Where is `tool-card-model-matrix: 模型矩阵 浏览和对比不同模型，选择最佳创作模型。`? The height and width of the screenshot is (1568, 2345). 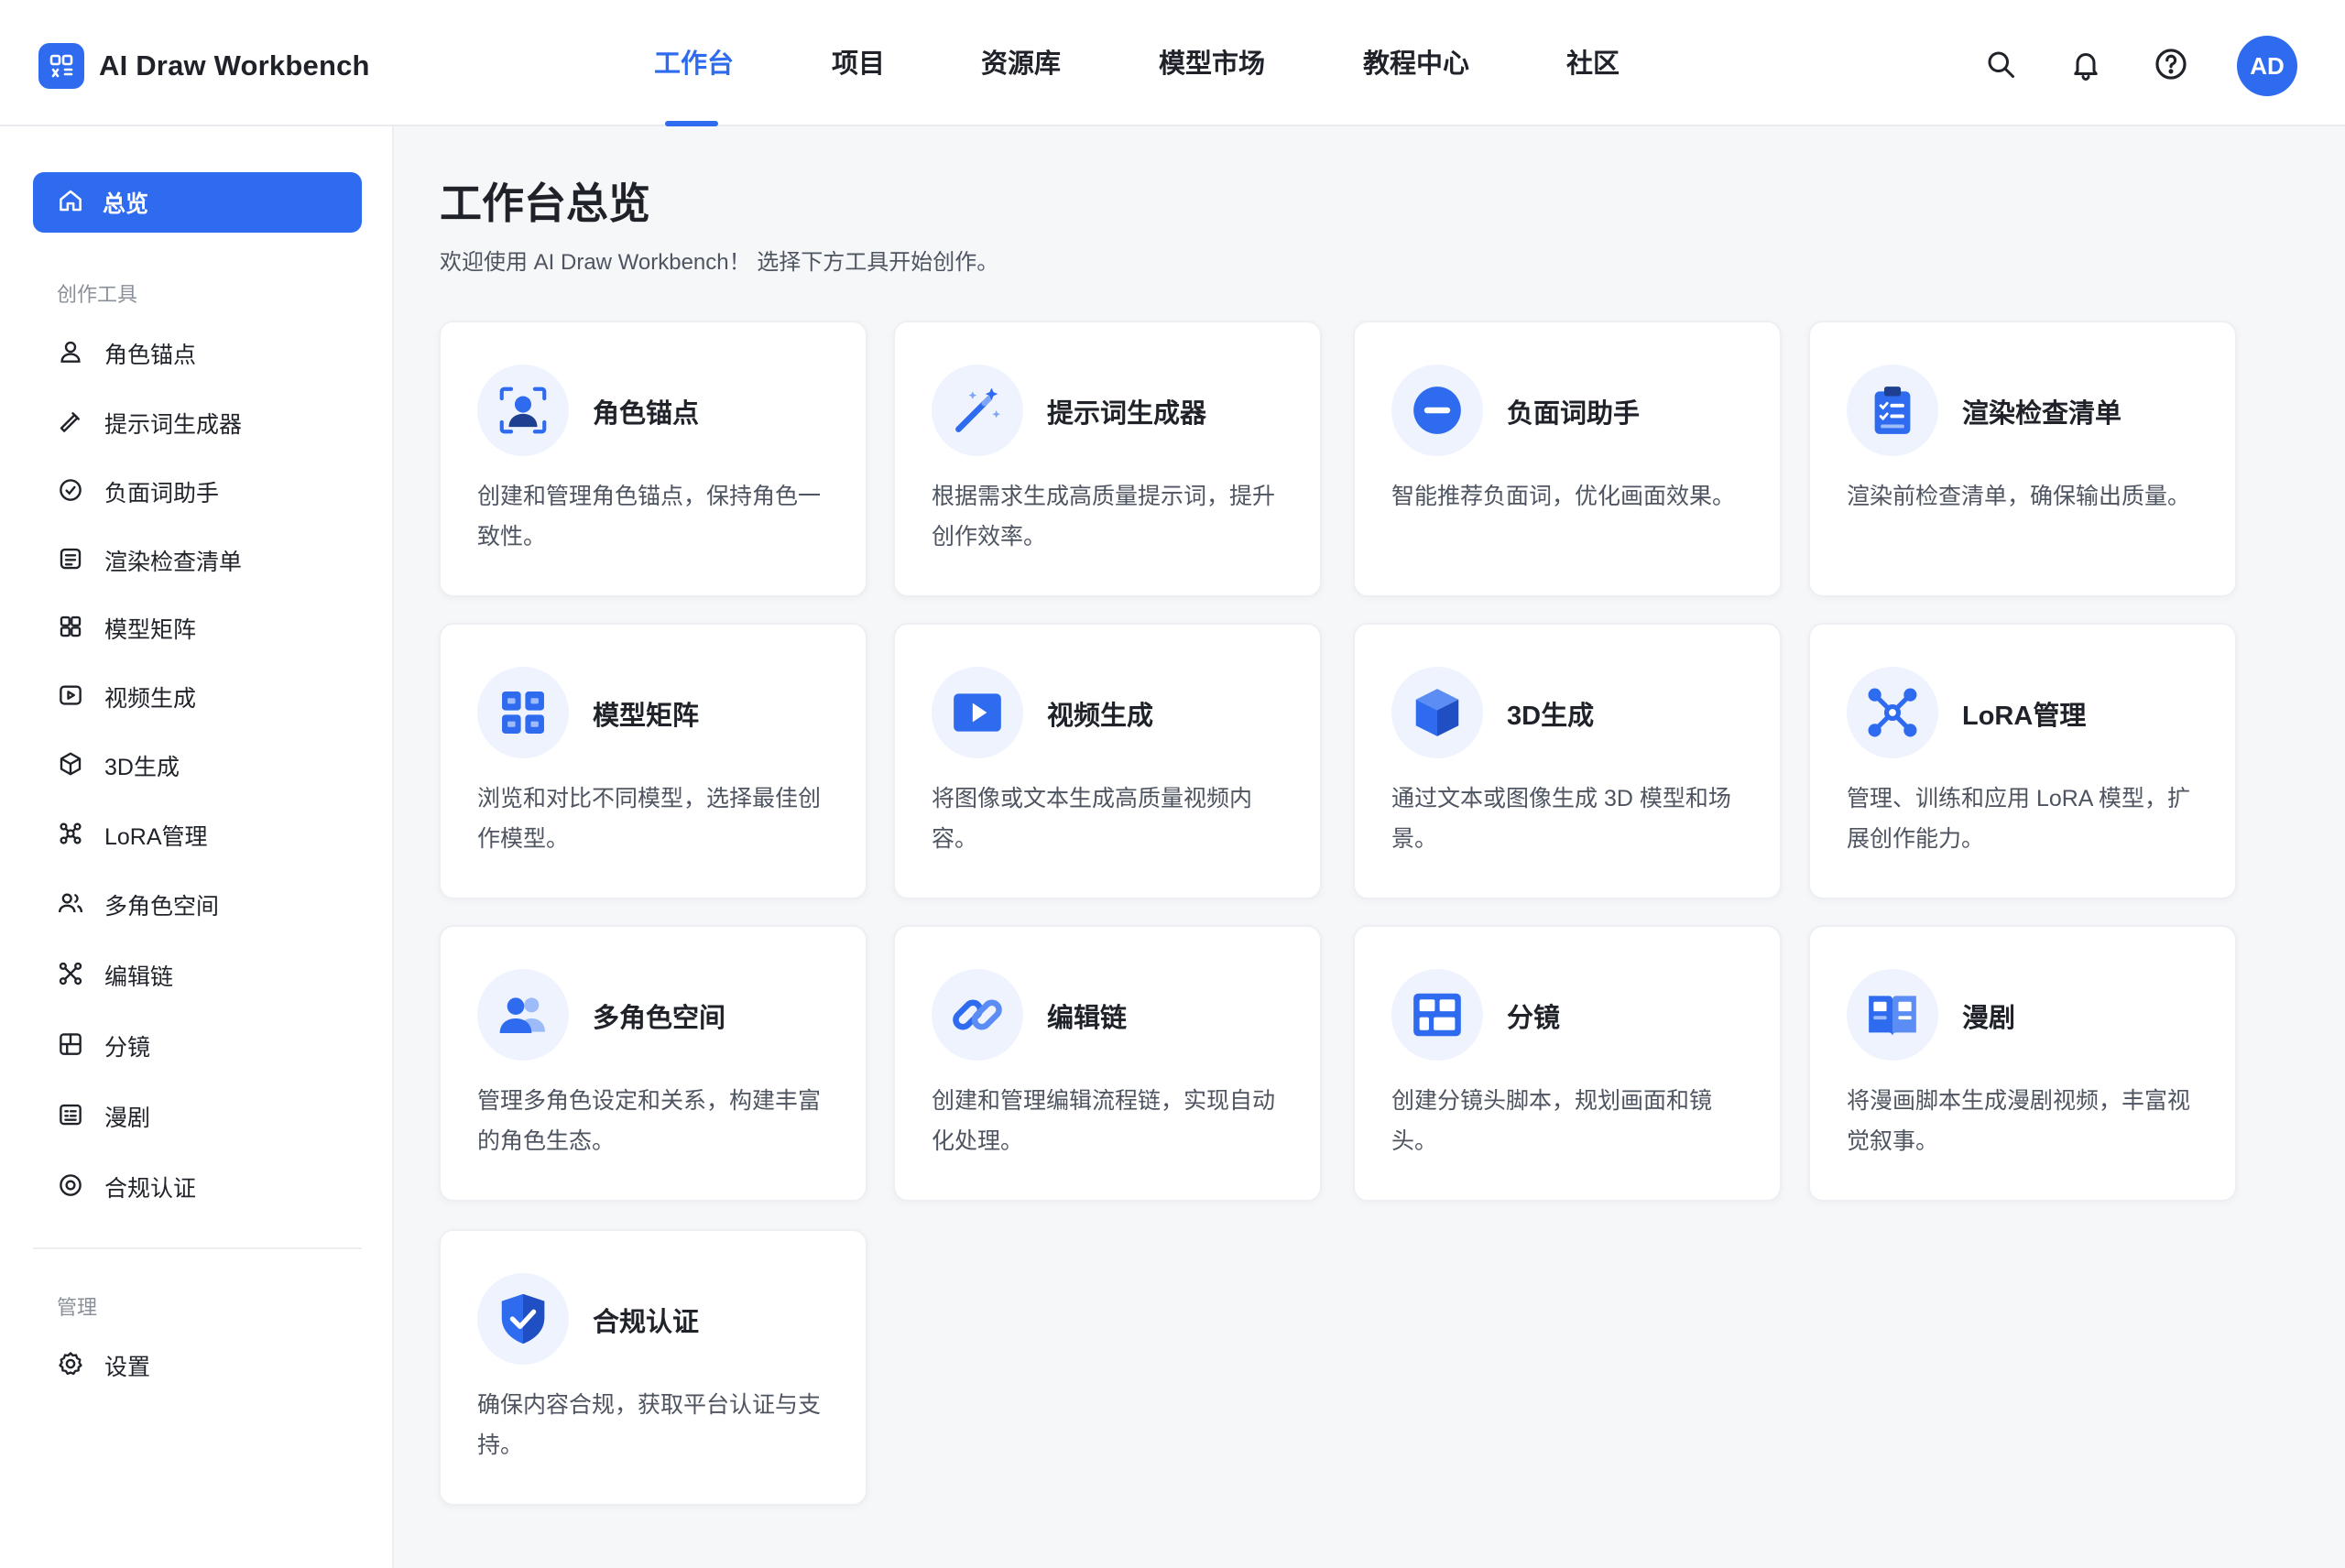 tool-card-model-matrix: 模型矩阵 浏览和对比不同模型，选择最佳创作模型。 is located at coordinates (653, 761).